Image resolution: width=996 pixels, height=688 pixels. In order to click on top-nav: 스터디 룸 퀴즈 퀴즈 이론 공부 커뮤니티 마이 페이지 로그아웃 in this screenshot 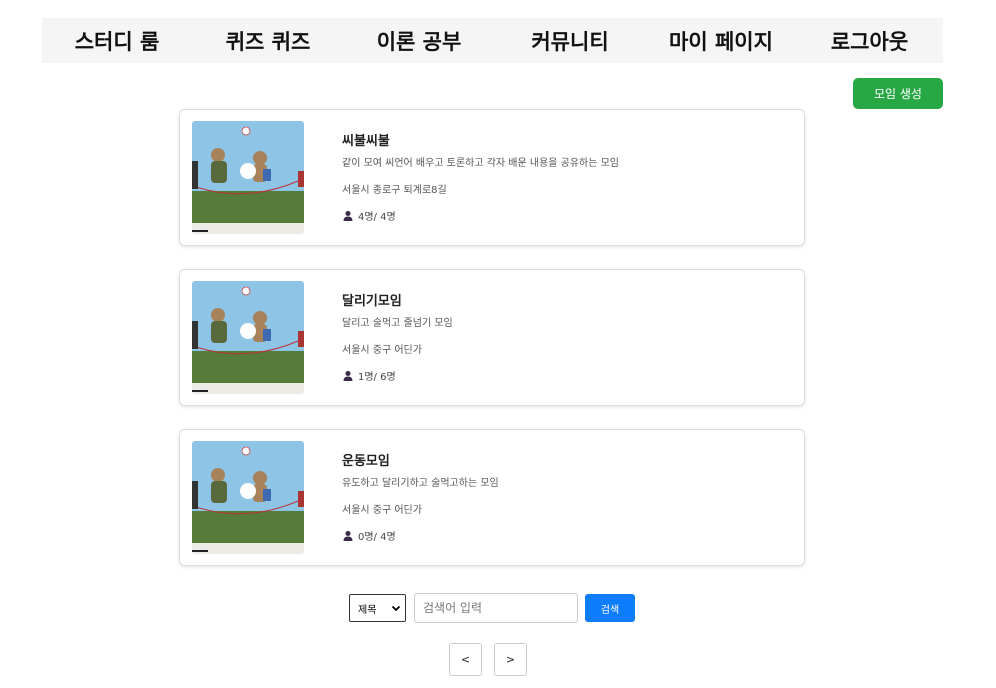, I will do `click(492, 40)`.